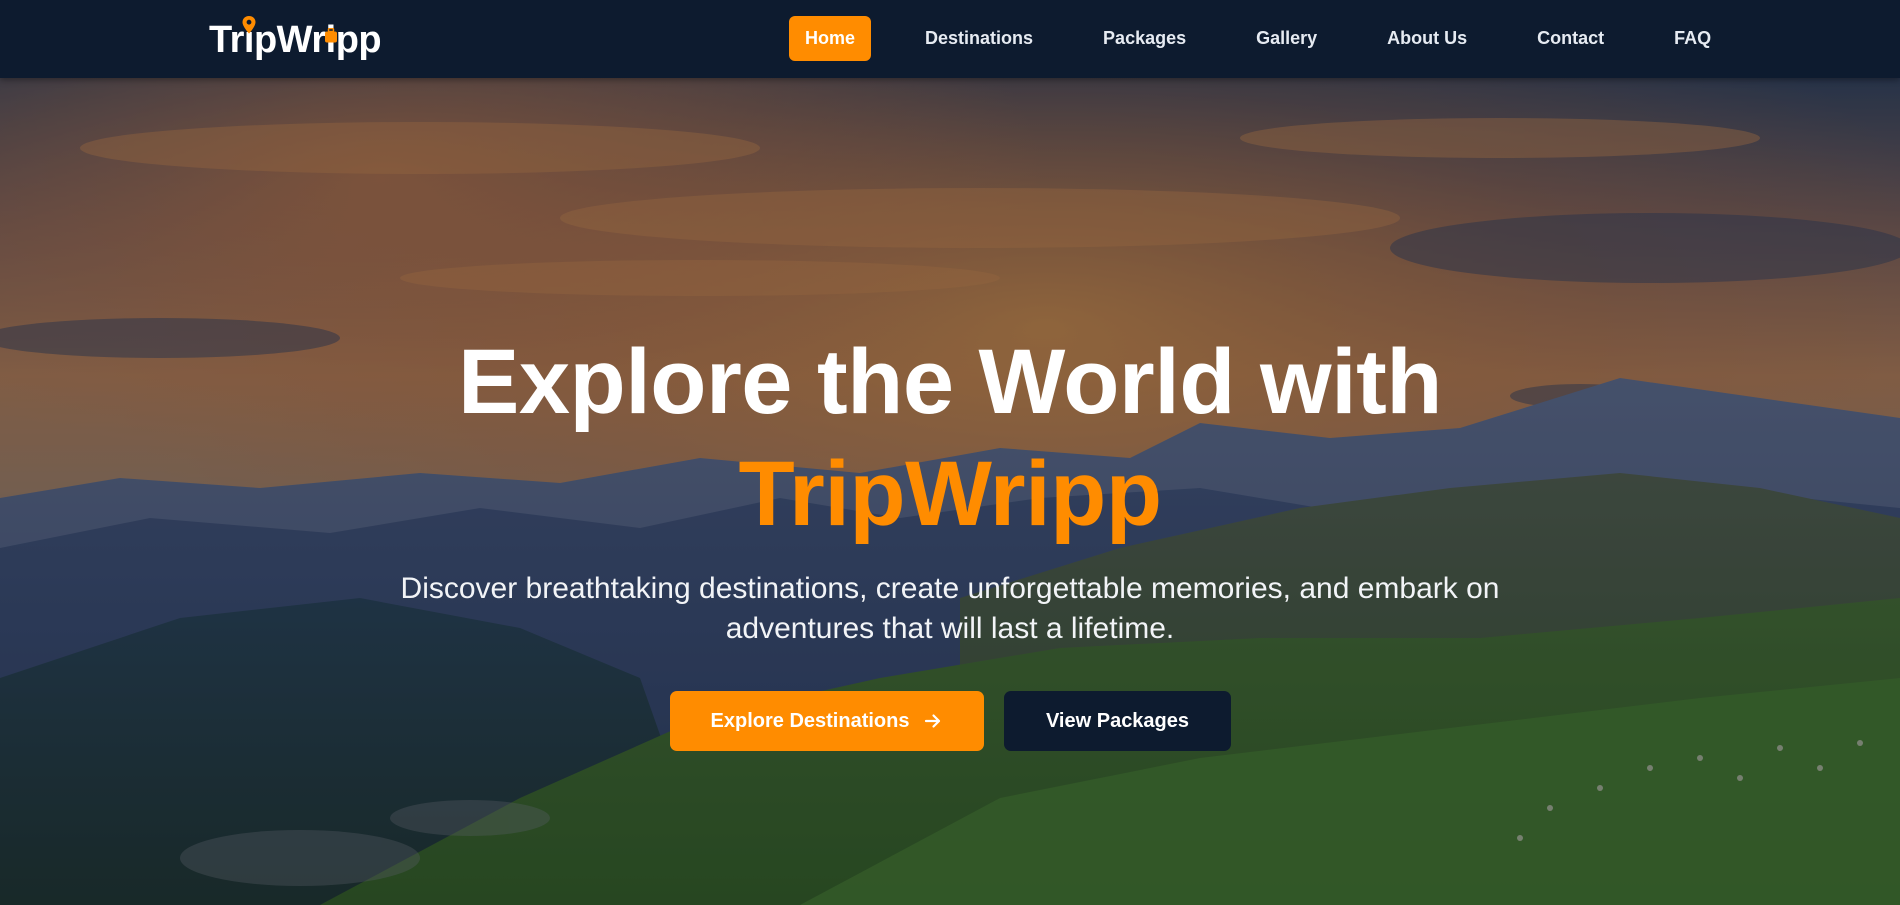 The width and height of the screenshot is (1900, 905). Describe the element at coordinates (810, 720) in the screenshot. I see `explore-destinations-label: Explore Destinations` at that location.